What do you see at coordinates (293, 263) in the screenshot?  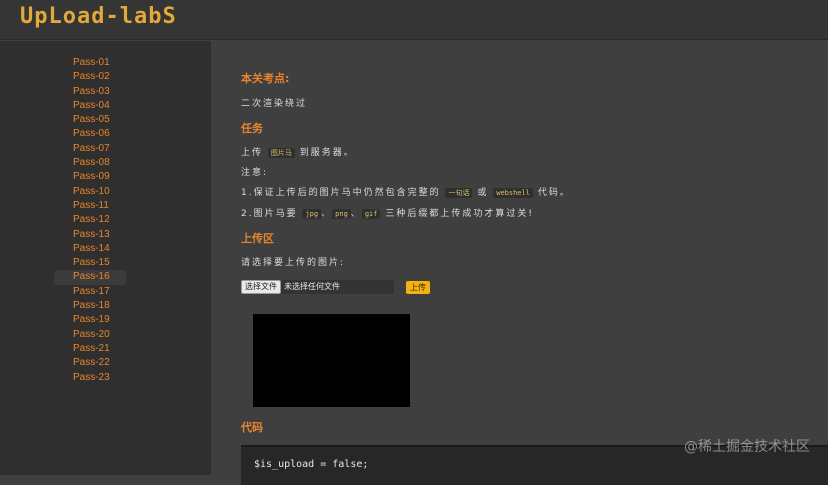 I see `upload-prompt: 请选择要上传的图片:` at bounding box center [293, 263].